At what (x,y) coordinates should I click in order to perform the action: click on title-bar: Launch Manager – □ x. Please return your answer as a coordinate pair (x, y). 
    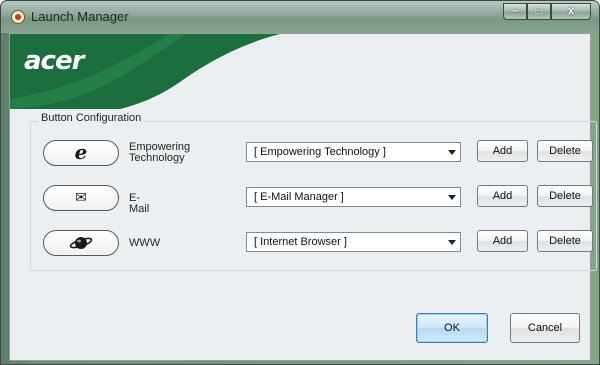
    Looking at the image, I should click on (300, 17).